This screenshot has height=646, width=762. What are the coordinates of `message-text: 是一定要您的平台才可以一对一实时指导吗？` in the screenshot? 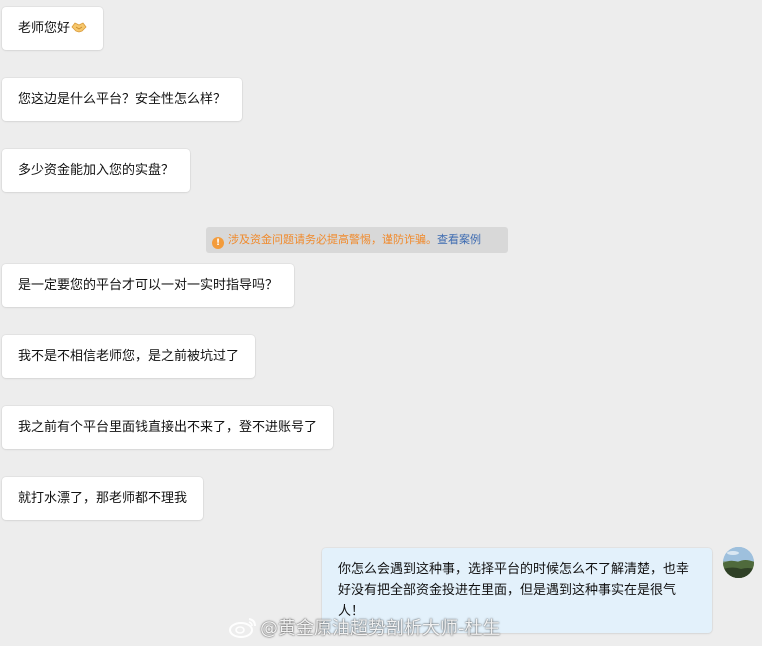 It's located at (148, 285).